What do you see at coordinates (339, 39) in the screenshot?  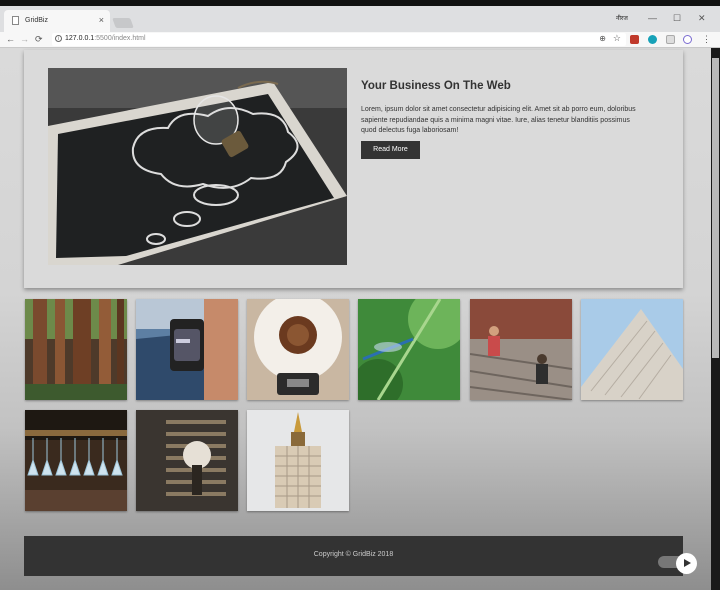 I see `address-bar: i 127.0.0.1:5500/index.html ⊕ ☆` at bounding box center [339, 39].